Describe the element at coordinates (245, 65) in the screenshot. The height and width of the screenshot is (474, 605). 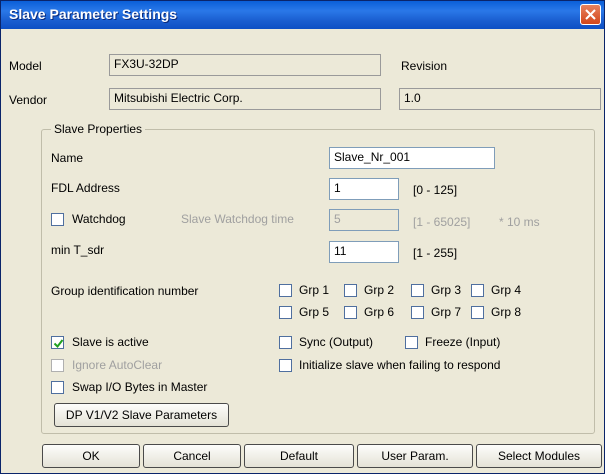
I see `model-field: FX3U-32DP` at that location.